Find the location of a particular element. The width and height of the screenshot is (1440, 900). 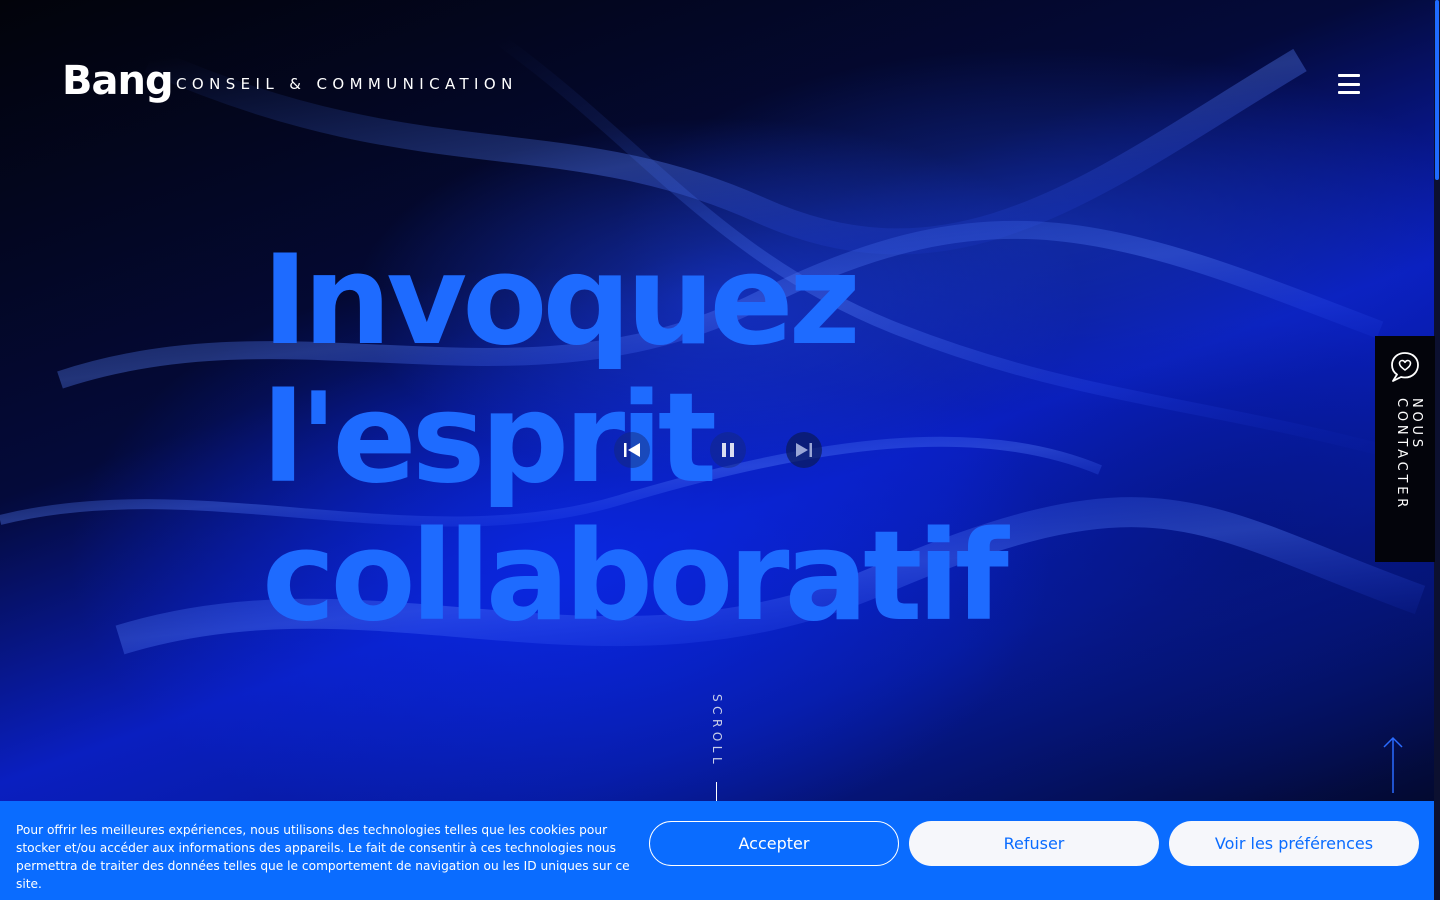

view-preferences-button: Voir les préférences is located at coordinates (1294, 843).